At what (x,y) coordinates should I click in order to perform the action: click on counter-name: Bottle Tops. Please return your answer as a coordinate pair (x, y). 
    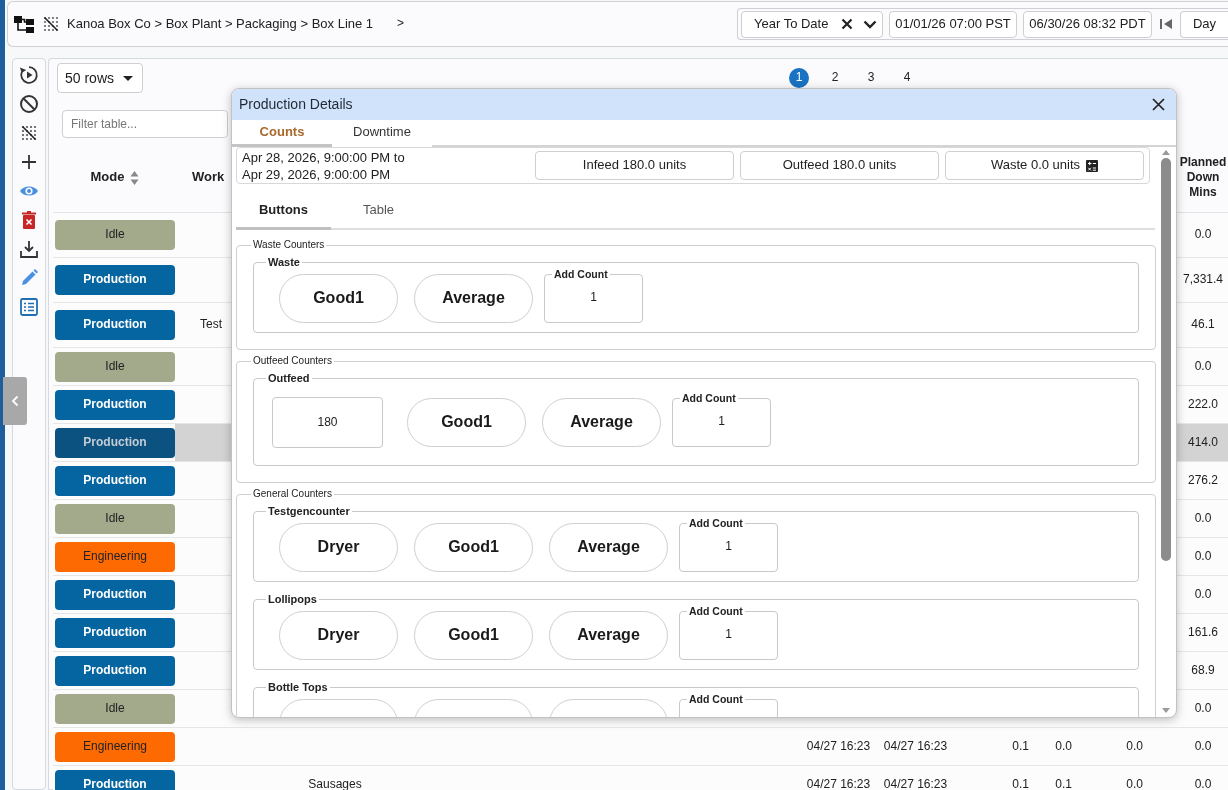
    Looking at the image, I should click on (298, 687).